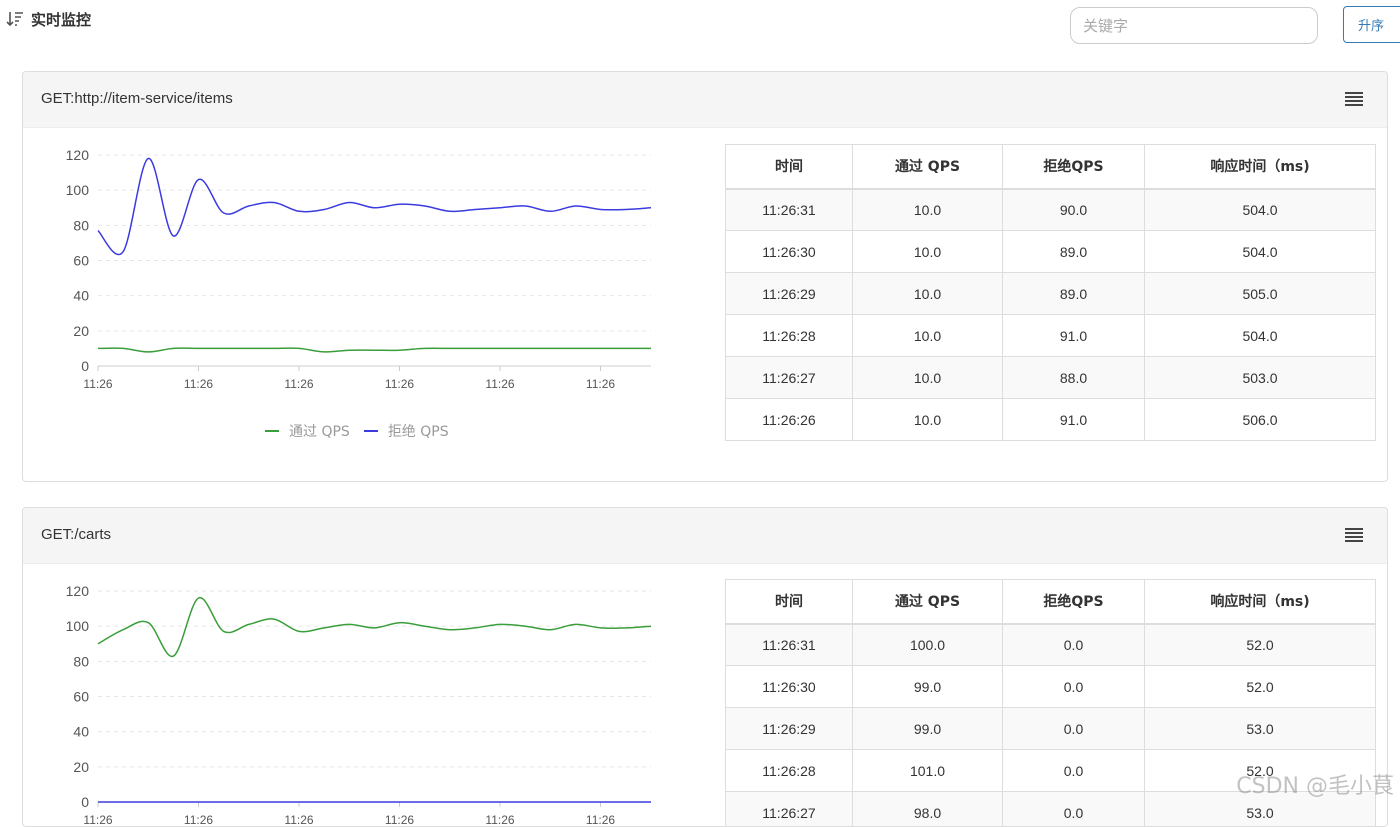 The width and height of the screenshot is (1400, 827). I want to click on cell-pass-qps: 100.0, so click(928, 645).